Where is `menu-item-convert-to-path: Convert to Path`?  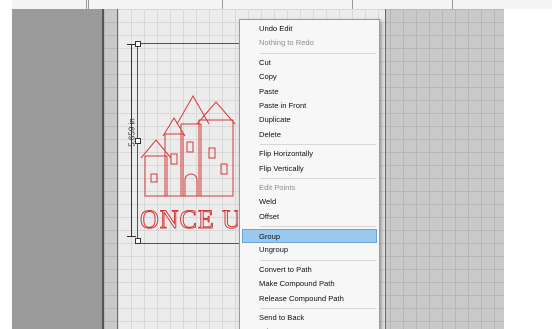 menu-item-convert-to-path: Convert to Path is located at coordinates (309, 270).